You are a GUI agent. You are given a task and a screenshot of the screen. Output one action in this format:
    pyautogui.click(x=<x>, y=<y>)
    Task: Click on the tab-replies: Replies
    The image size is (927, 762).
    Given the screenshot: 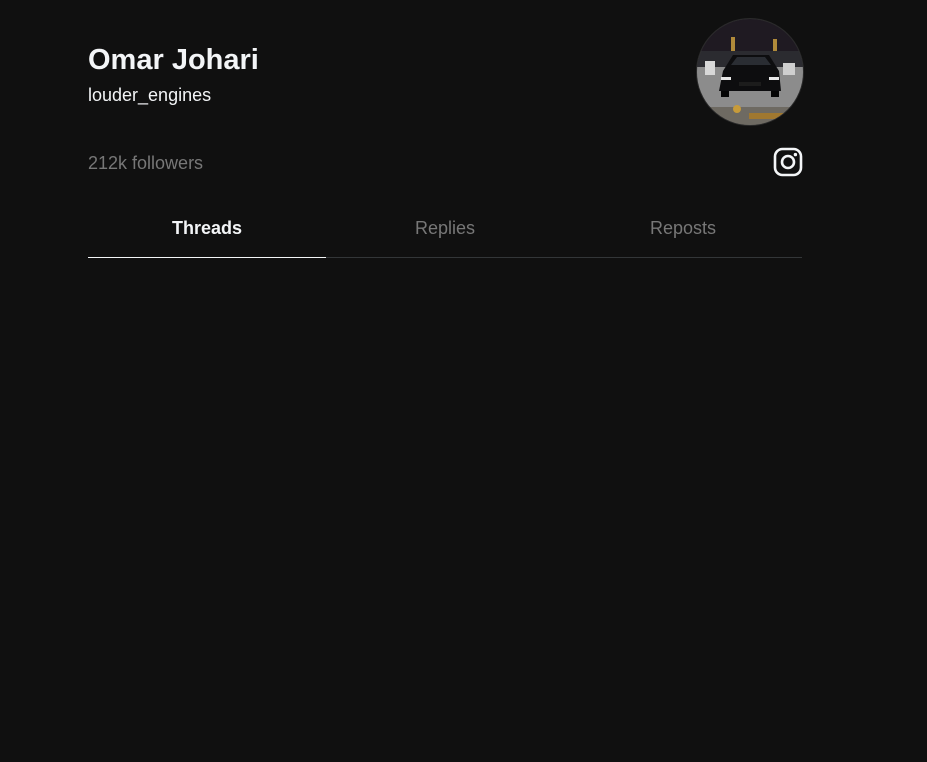 What is the action you would take?
    pyautogui.click(x=445, y=228)
    